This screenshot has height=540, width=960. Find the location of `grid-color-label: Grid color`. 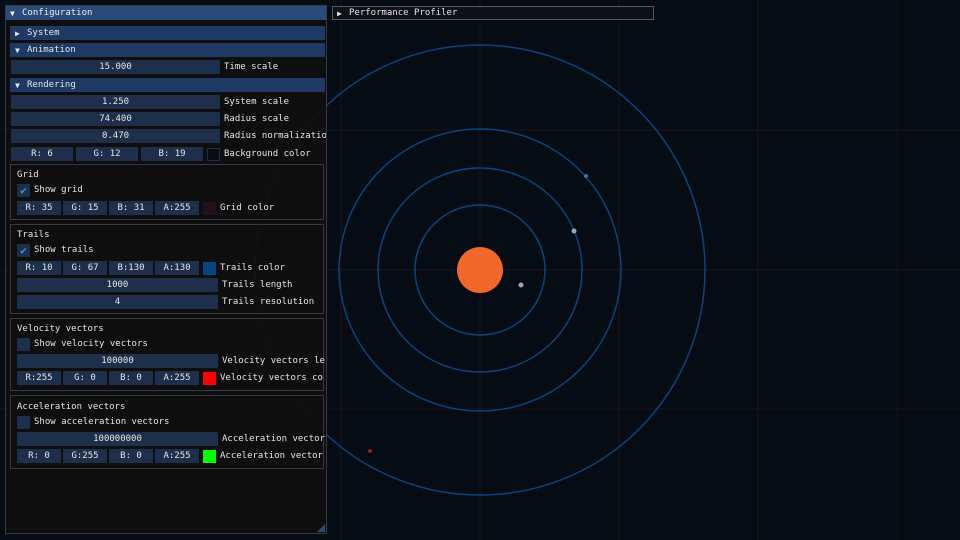

grid-color-label: Grid color is located at coordinates (247, 208).